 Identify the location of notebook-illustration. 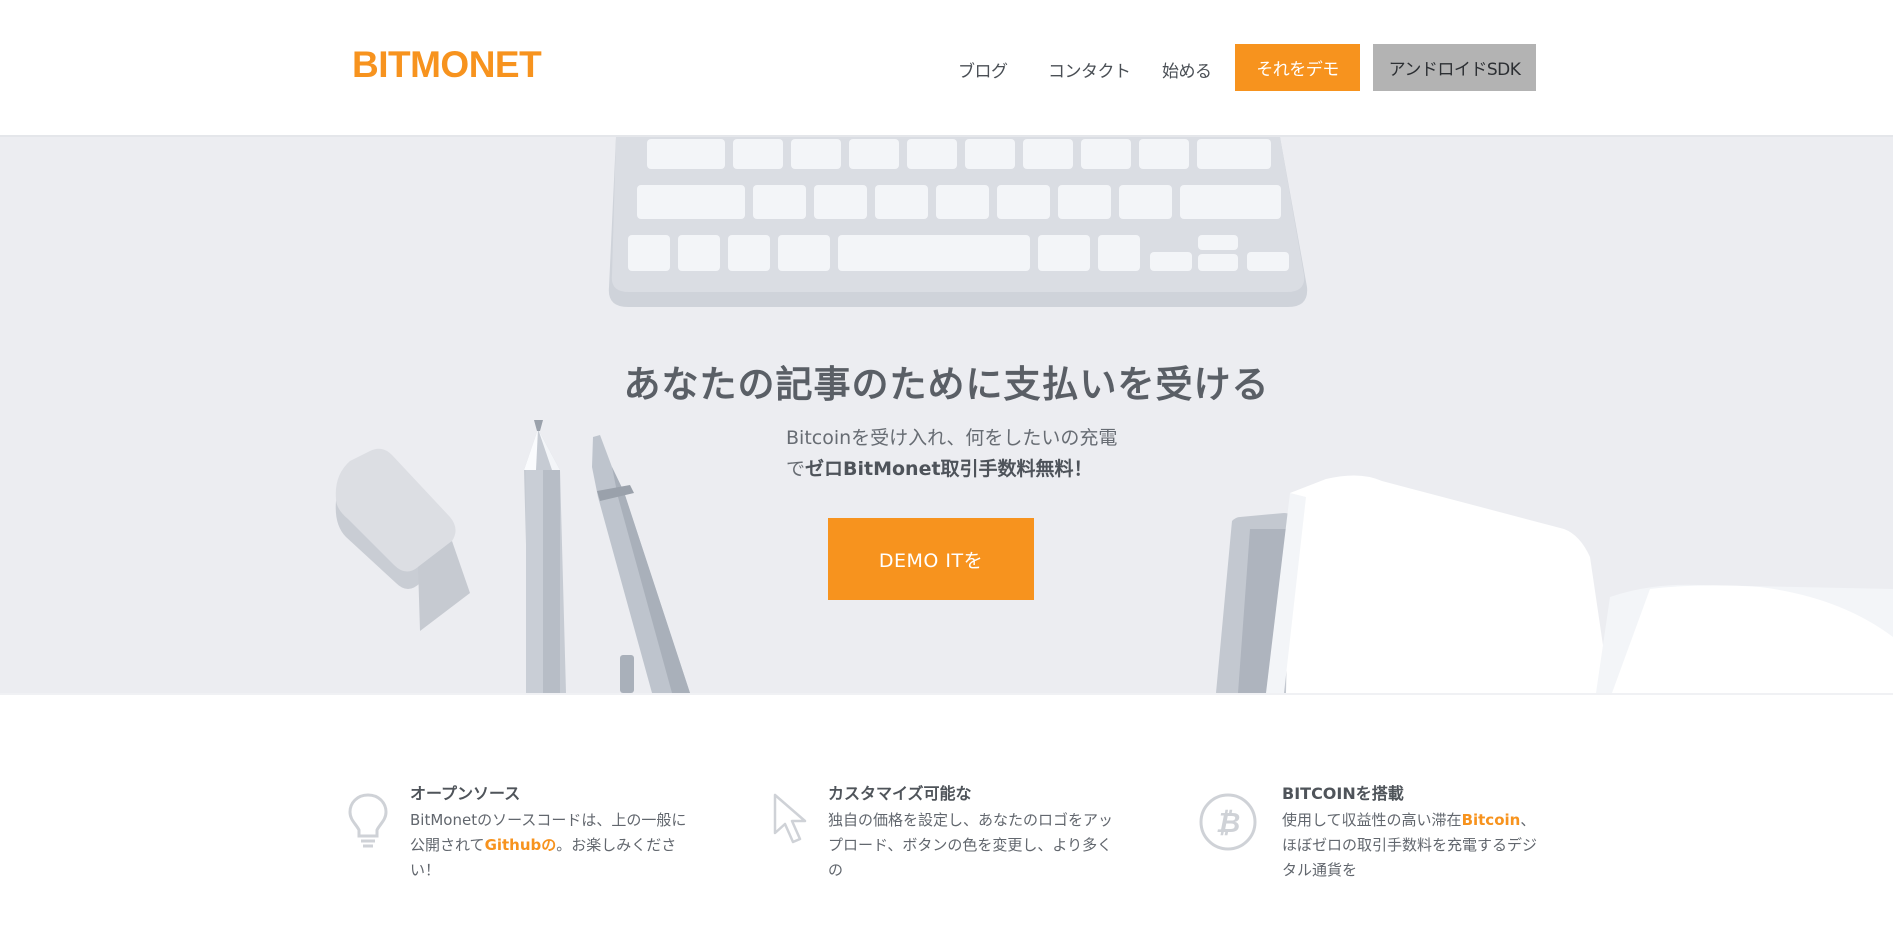
(1554, 584).